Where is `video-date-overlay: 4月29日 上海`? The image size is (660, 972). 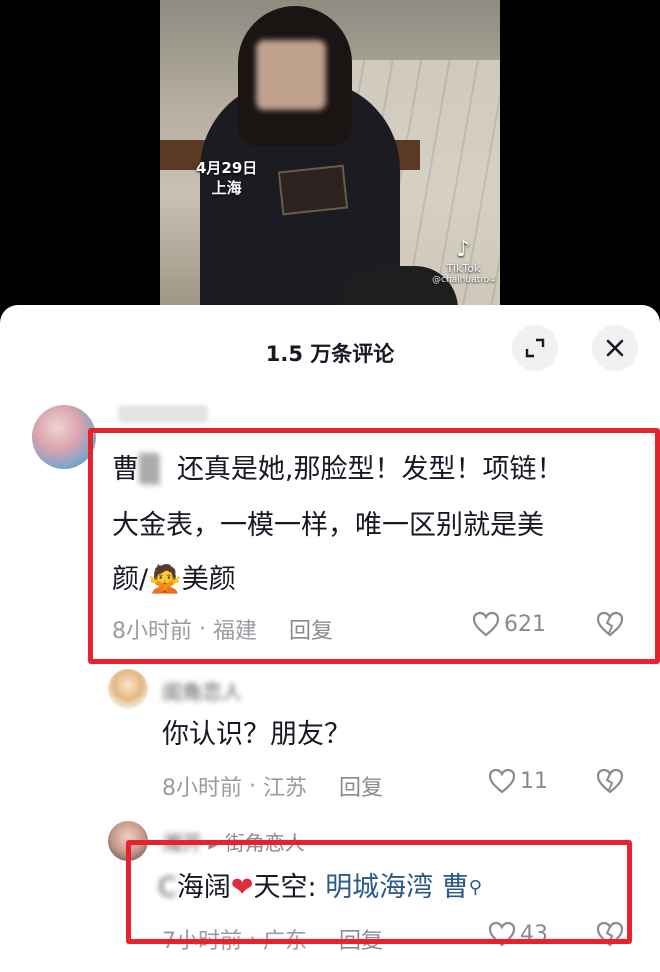
video-date-overlay: 4月29日 上海 is located at coordinates (226, 178).